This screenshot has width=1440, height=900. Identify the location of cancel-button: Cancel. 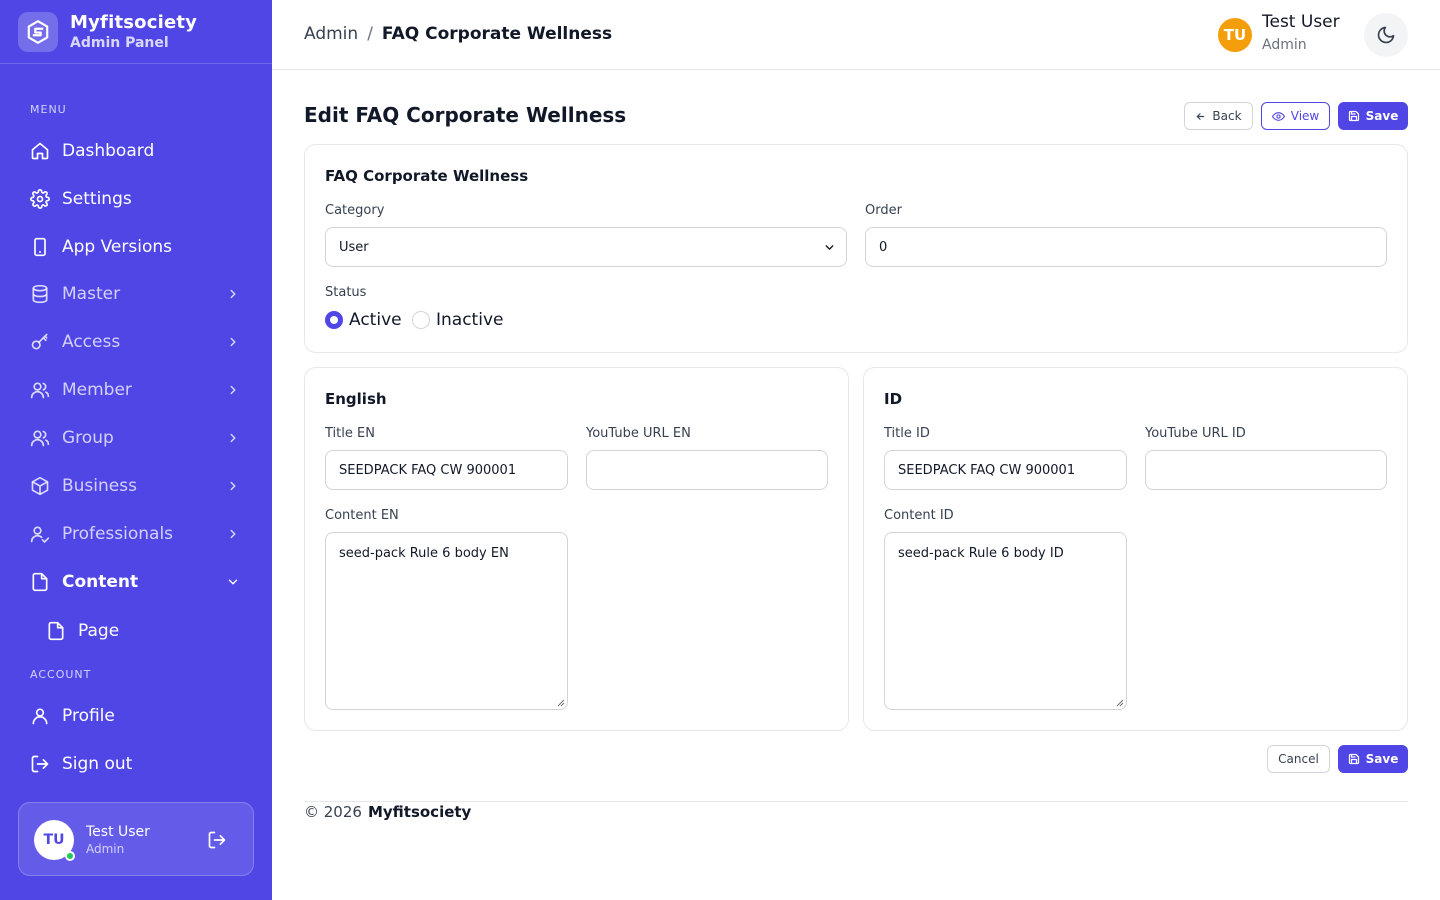
(1298, 759).